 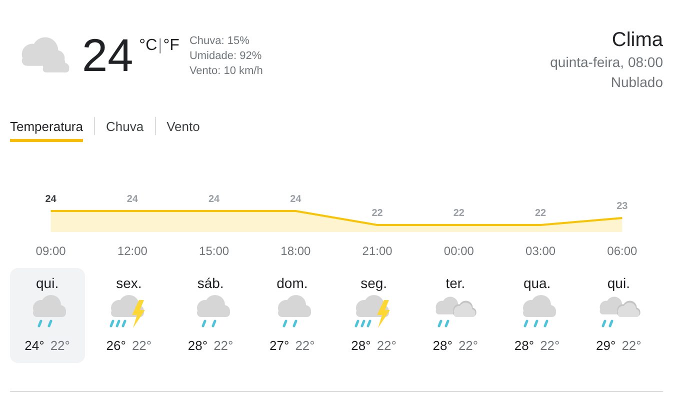 What do you see at coordinates (108, 55) in the screenshot?
I see `current-temperature: 24` at bounding box center [108, 55].